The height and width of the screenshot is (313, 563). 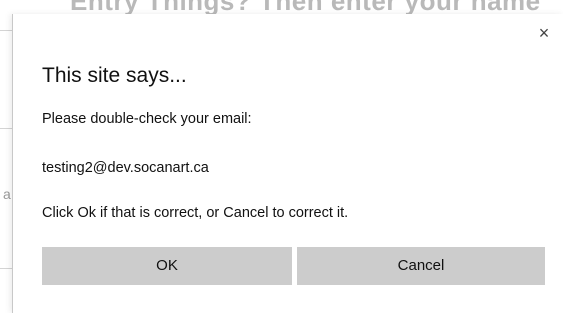 I want to click on ok-button: OK, so click(x=167, y=266).